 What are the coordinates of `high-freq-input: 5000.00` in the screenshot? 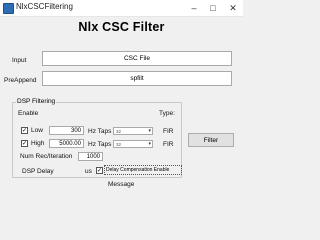 It's located at (66, 143).